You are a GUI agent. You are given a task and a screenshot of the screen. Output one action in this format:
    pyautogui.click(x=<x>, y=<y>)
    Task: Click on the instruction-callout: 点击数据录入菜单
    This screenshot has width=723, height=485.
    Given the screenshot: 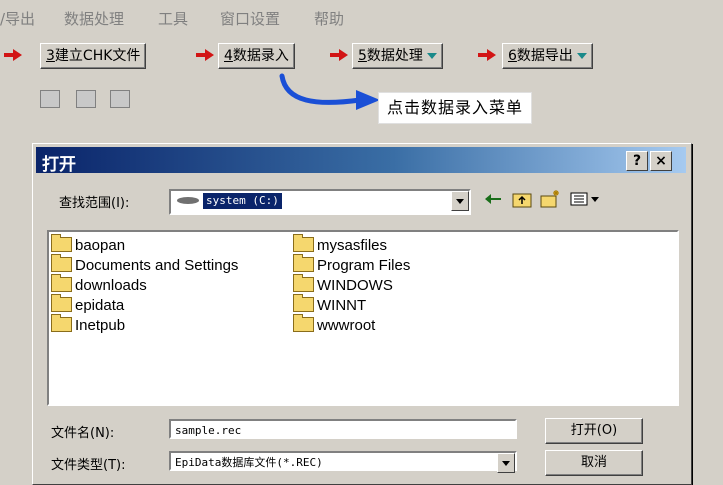 What is the action you would take?
    pyautogui.click(x=455, y=108)
    